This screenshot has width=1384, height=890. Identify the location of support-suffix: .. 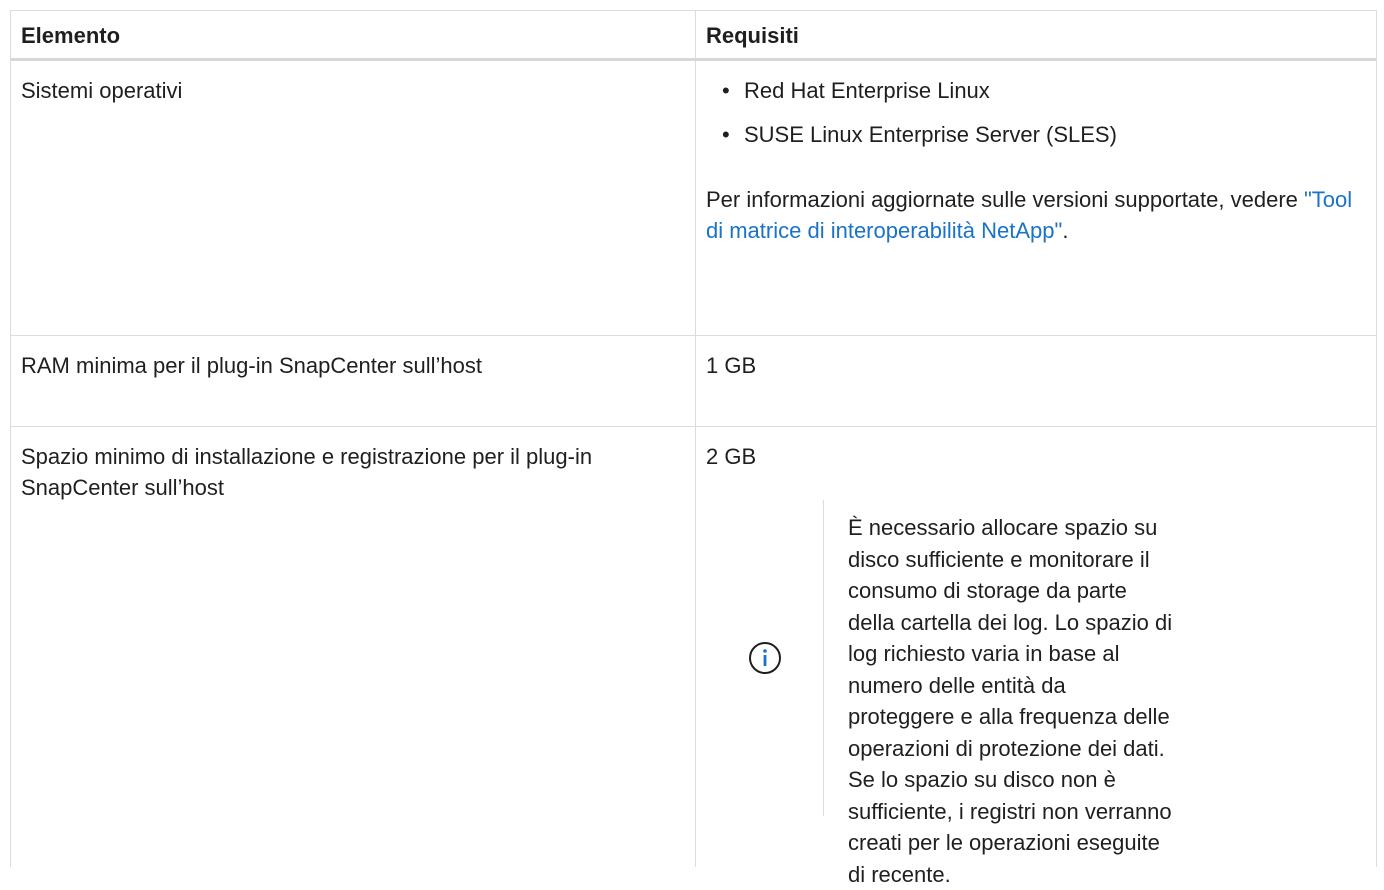
(1065, 230).